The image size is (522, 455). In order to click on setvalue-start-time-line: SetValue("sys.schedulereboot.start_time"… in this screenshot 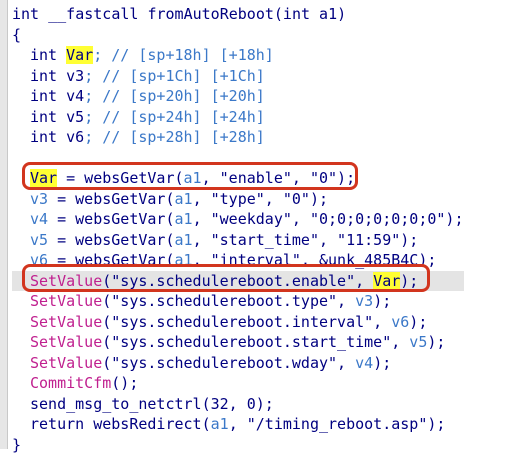, I will do `click(238, 342)`.